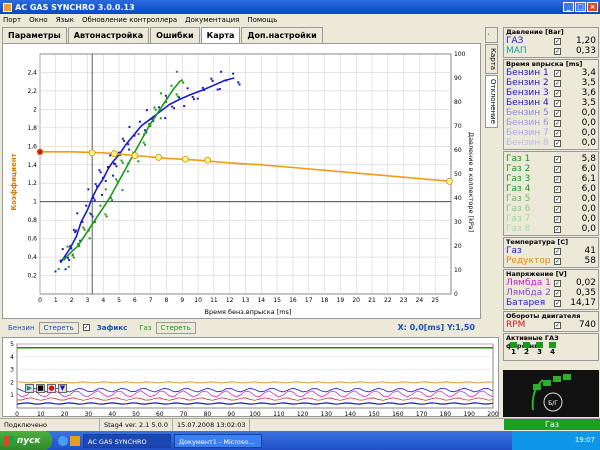 The image size is (600, 450). What do you see at coordinates (12, 370) in the screenshot?
I see `signal-y-tick: 3` at bounding box center [12, 370].